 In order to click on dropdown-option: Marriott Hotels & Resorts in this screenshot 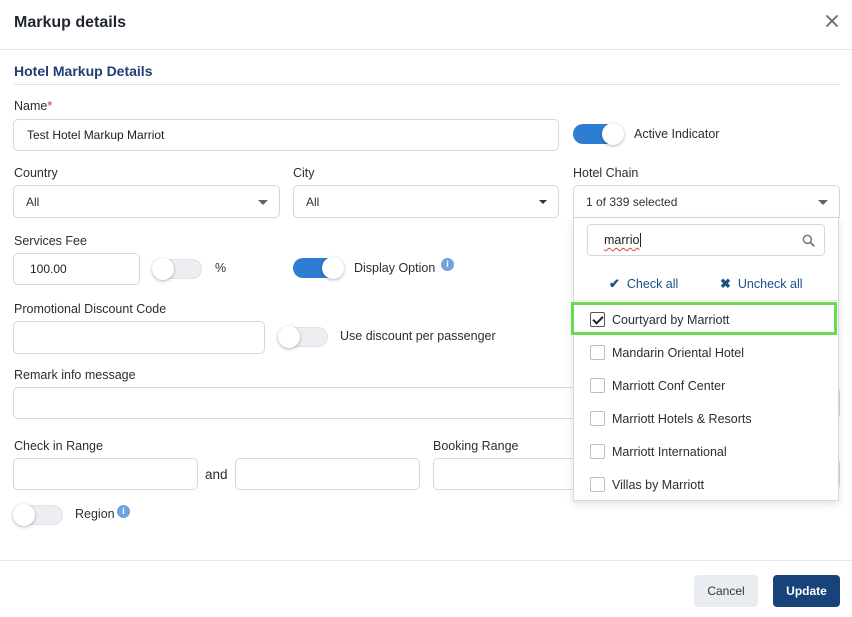, I will do `click(706, 418)`.